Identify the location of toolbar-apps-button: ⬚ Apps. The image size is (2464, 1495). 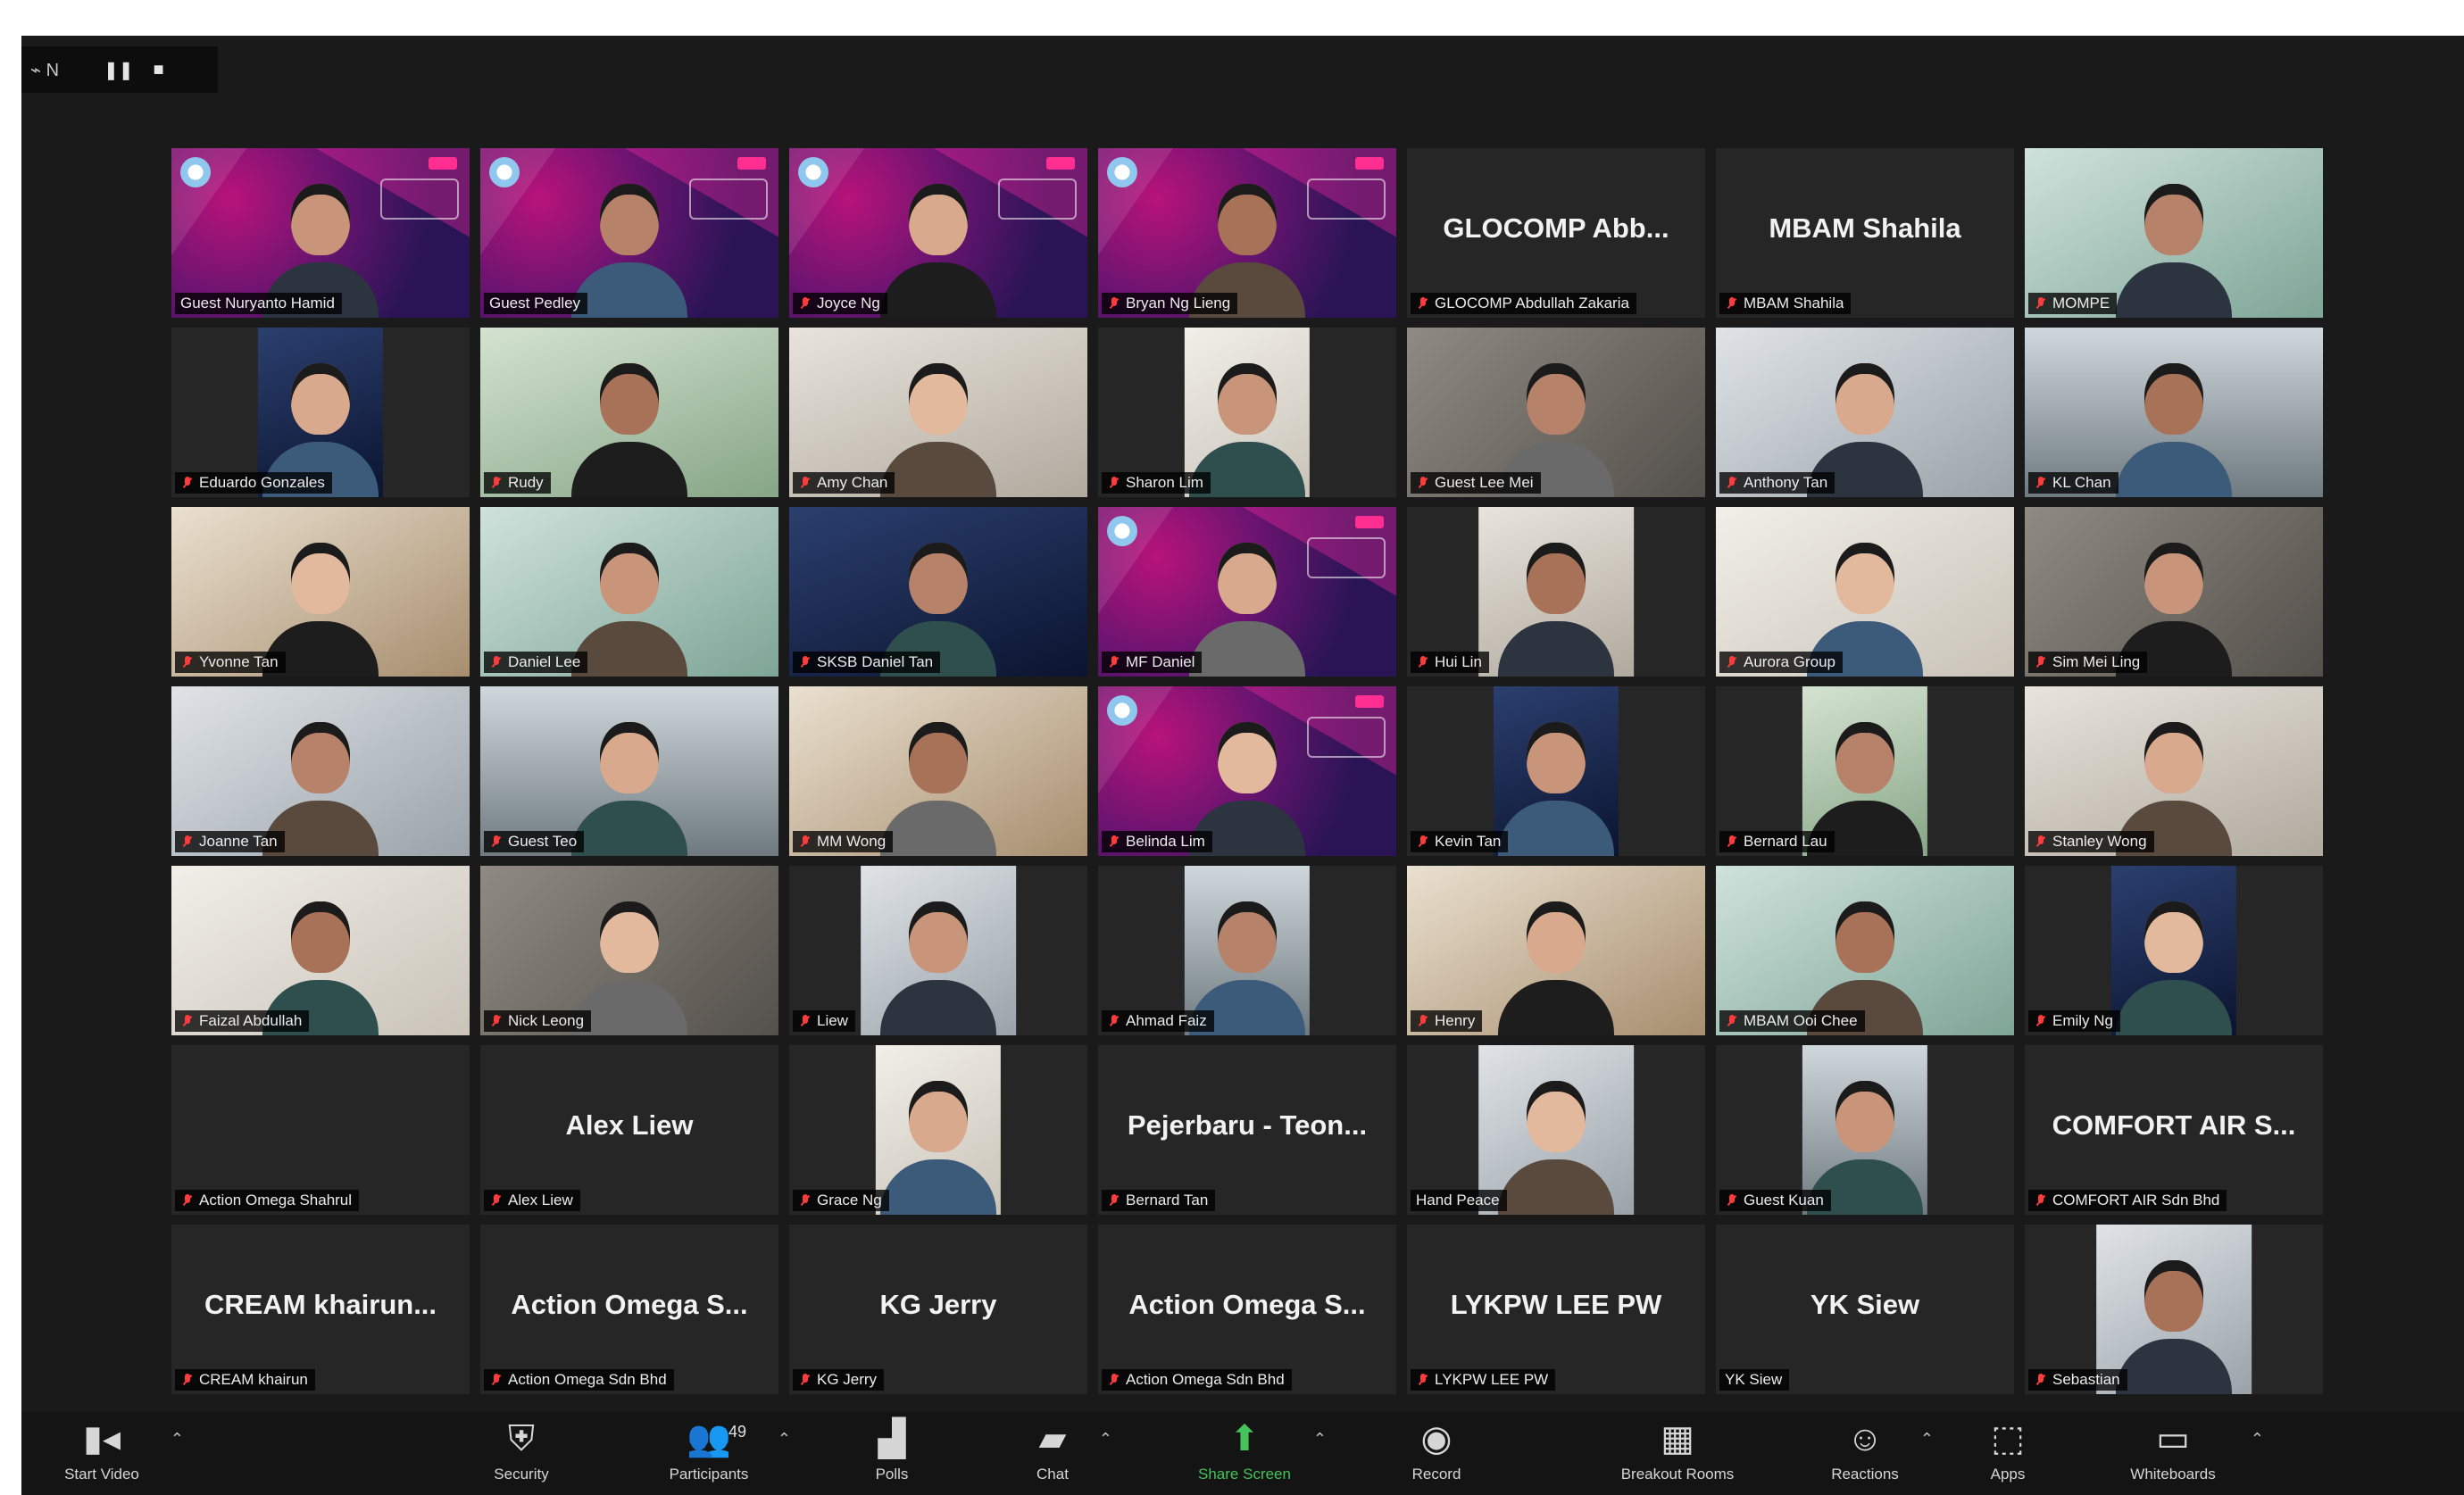
(2008, 1454).